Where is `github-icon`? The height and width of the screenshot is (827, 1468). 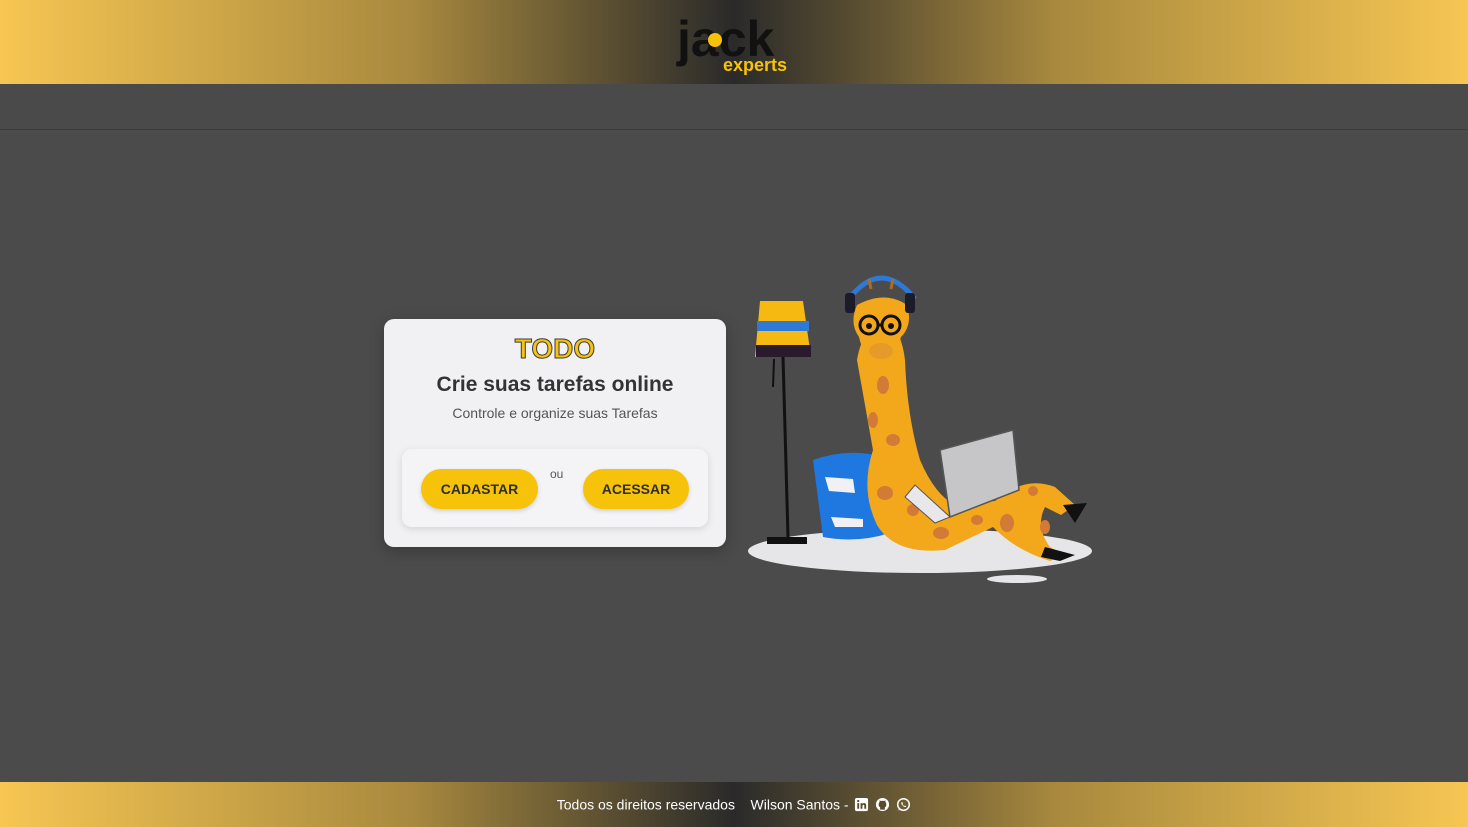 github-icon is located at coordinates (882, 804).